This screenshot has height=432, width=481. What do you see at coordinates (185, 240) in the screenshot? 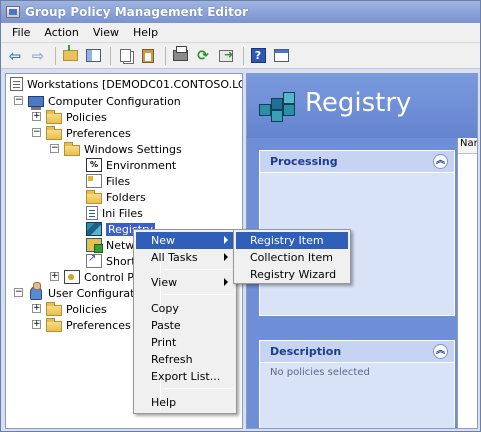
I see `menu-item-new: New` at bounding box center [185, 240].